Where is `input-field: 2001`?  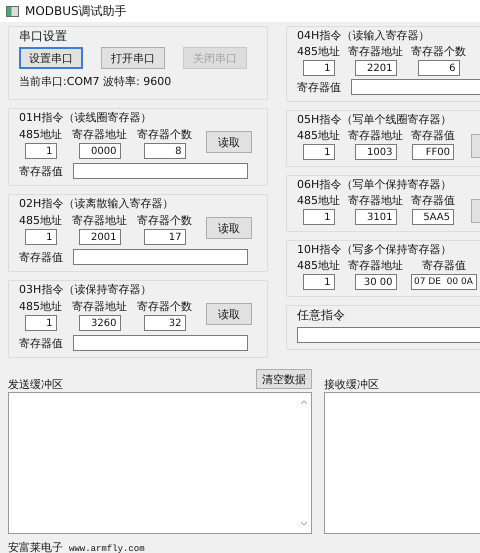
input-field: 2001 is located at coordinates (99, 237).